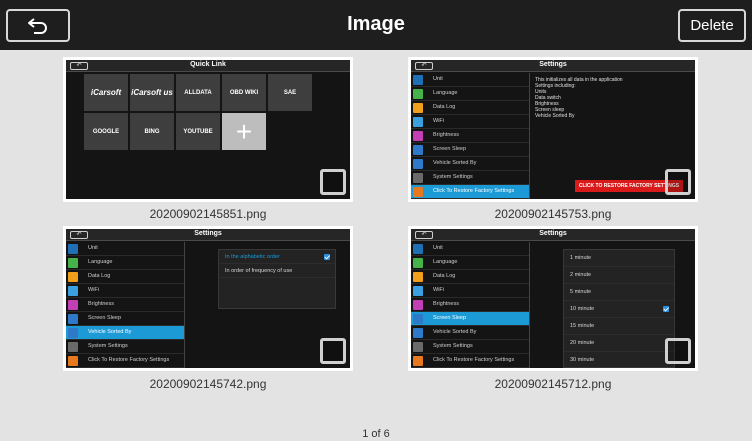 The image size is (752, 441). I want to click on quick-link-tile: GOOGLE, so click(106, 131).